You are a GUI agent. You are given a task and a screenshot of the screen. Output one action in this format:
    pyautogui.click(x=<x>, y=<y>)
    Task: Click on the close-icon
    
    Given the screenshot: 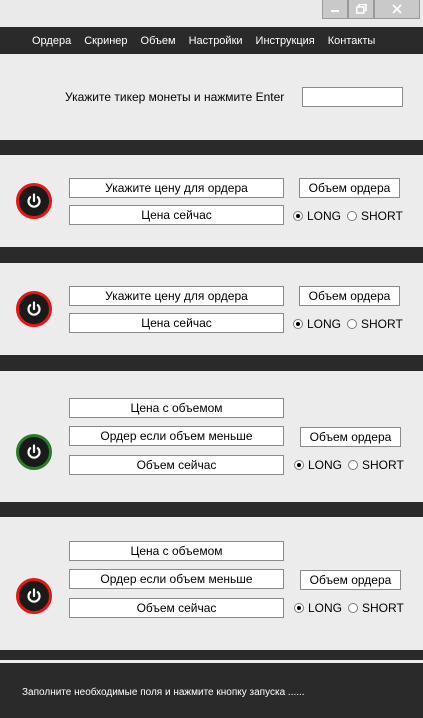 What is the action you would take?
    pyautogui.click(x=397, y=9)
    